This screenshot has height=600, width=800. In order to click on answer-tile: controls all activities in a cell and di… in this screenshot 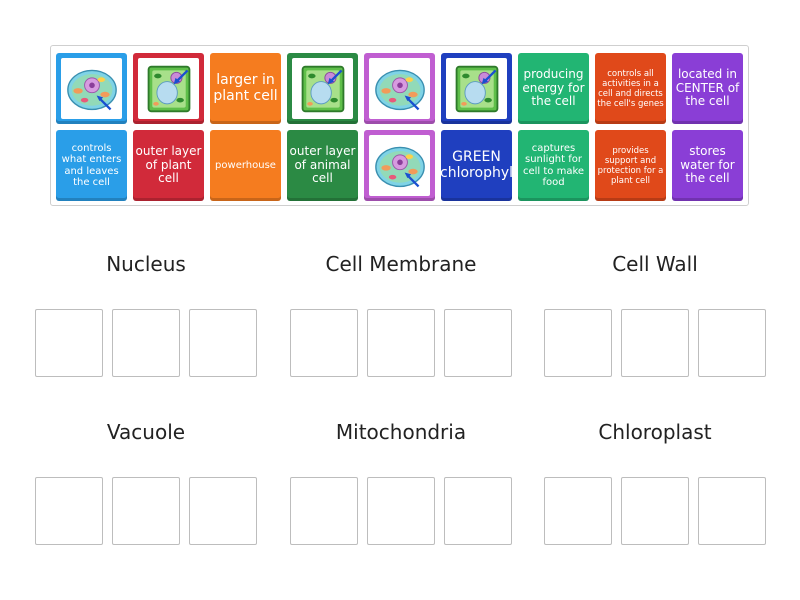, I will do `click(630, 88)`.